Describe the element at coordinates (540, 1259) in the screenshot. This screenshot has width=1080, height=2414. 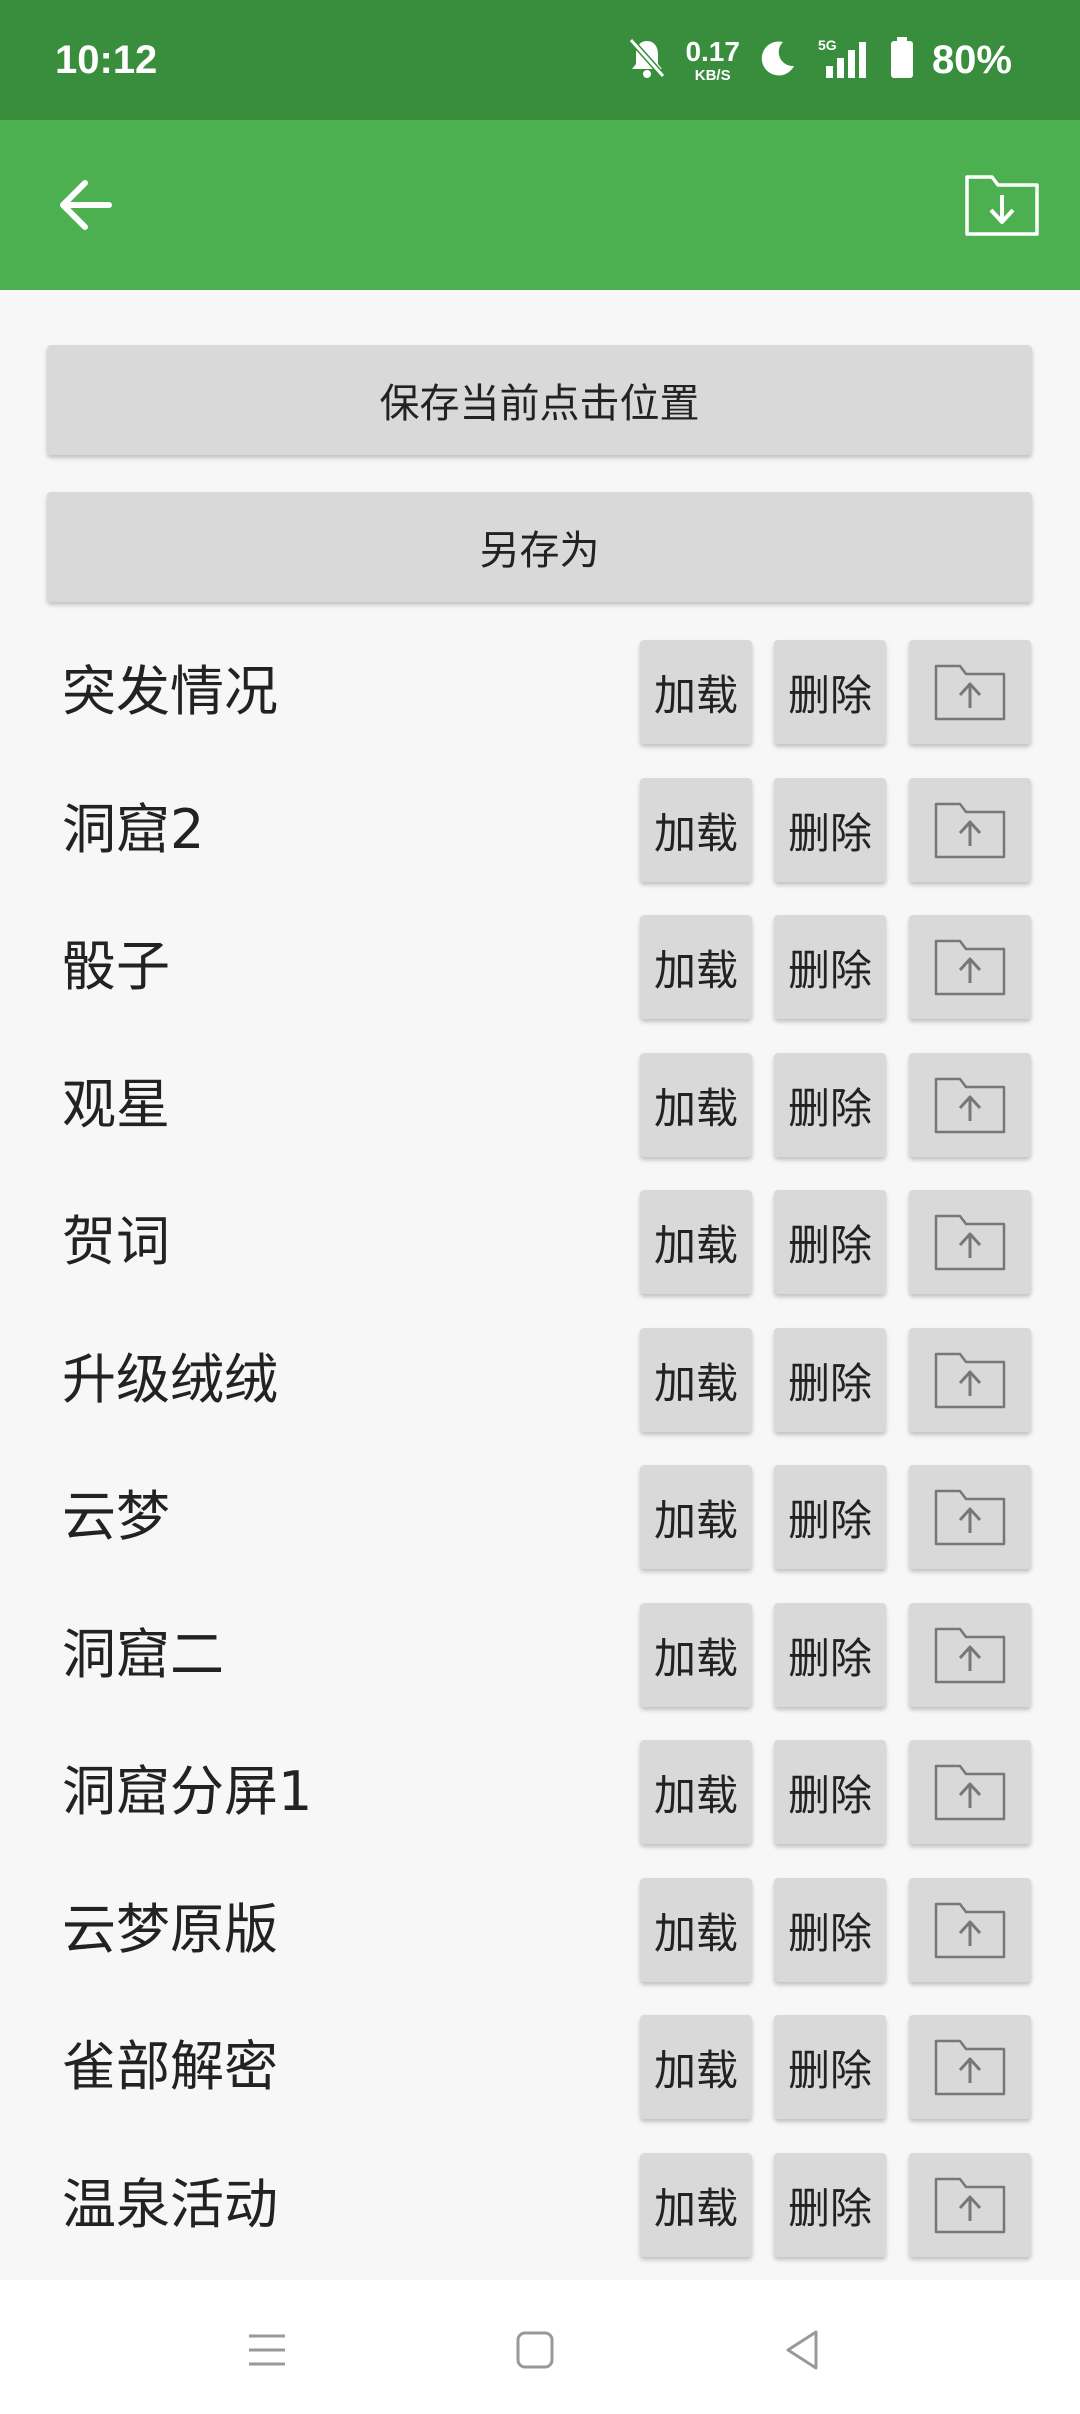
I see `config-row: 贺词 加载 删除` at that location.